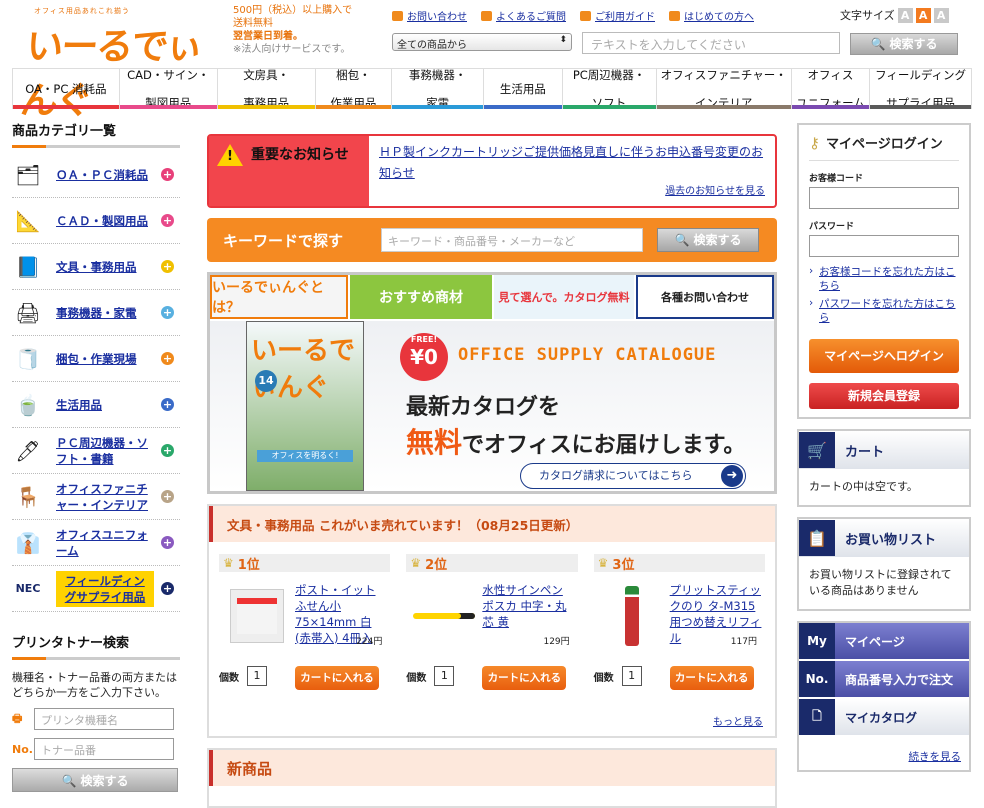 The height and width of the screenshot is (808, 984). Describe the element at coordinates (609, 89) in the screenshot. I see `nav-item: PC周辺機器・ ソフト` at that location.